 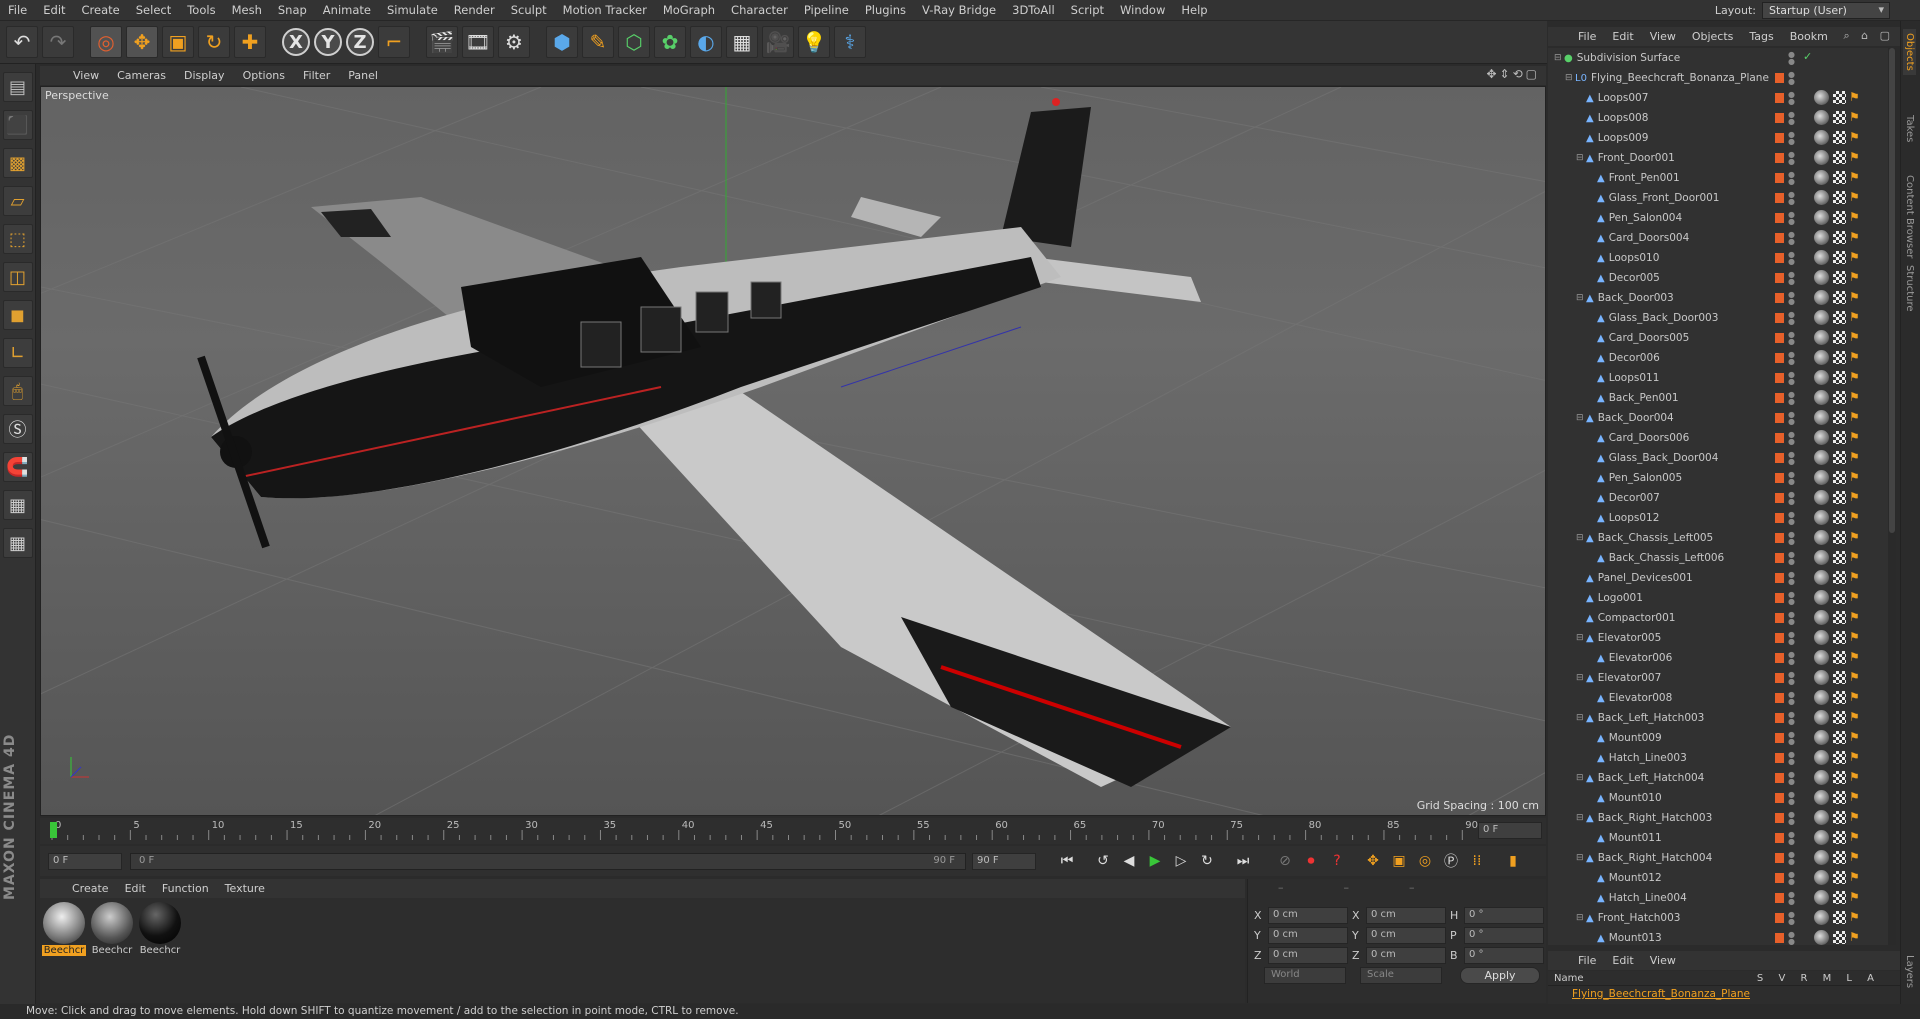 I want to click on play-icon: ▶, so click(x=1155, y=861).